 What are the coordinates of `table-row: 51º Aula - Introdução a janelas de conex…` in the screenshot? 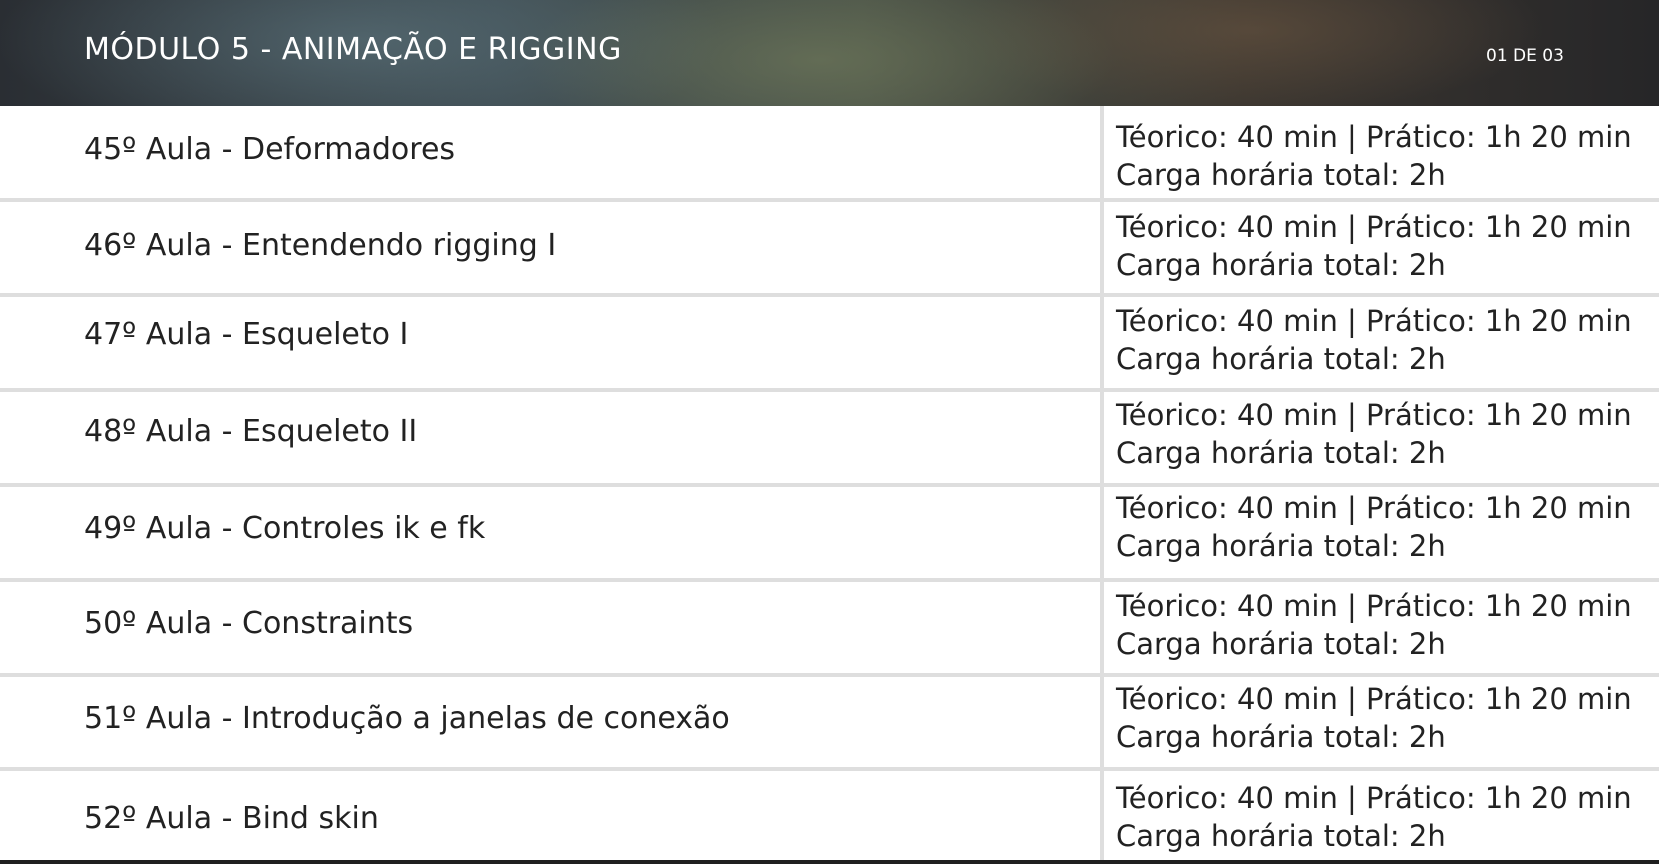 It's located at (829, 724).